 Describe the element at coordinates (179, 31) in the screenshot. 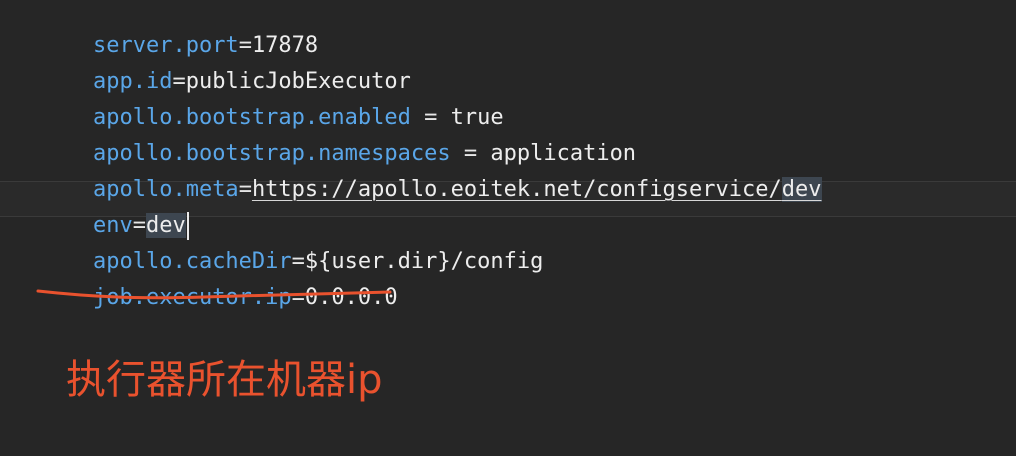

I see `code-line-server-port: server.port=17878` at that location.